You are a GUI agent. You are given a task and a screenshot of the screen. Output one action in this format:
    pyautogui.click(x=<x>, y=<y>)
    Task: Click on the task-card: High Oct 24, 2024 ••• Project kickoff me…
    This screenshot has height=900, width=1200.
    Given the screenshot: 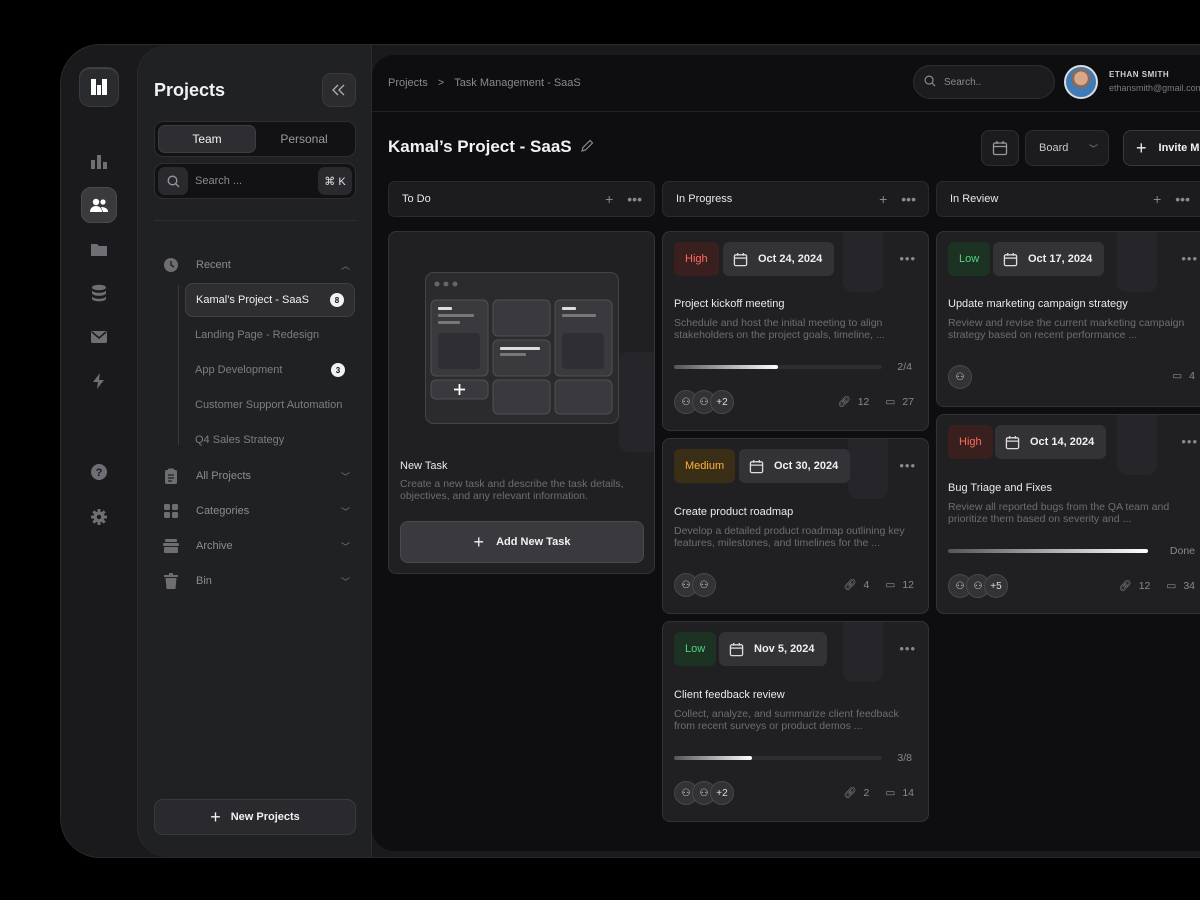 What is the action you would take?
    pyautogui.click(x=795, y=331)
    